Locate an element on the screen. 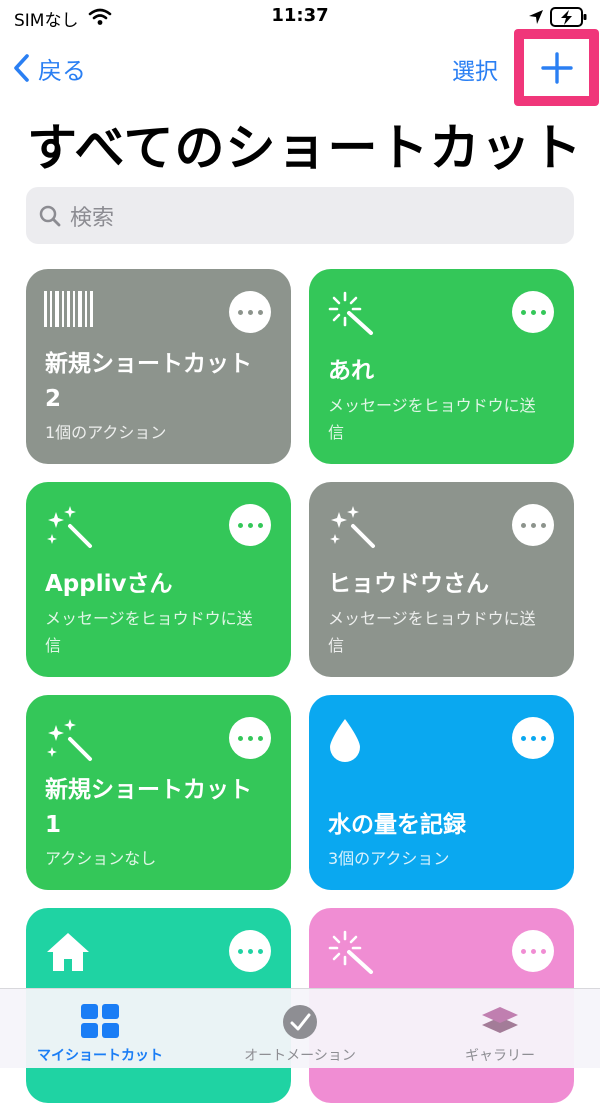 Image resolution: width=600 pixels, height=1103 pixels. shortcut-name: 水の量を記録 is located at coordinates (397, 825).